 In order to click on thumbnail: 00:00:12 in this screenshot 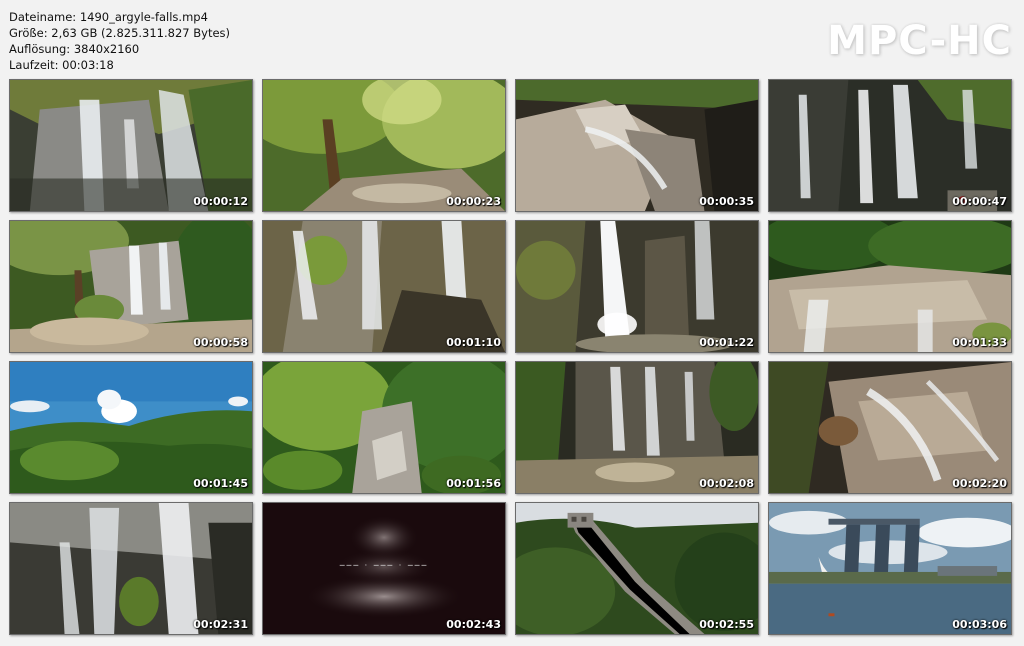, I will do `click(131, 145)`.